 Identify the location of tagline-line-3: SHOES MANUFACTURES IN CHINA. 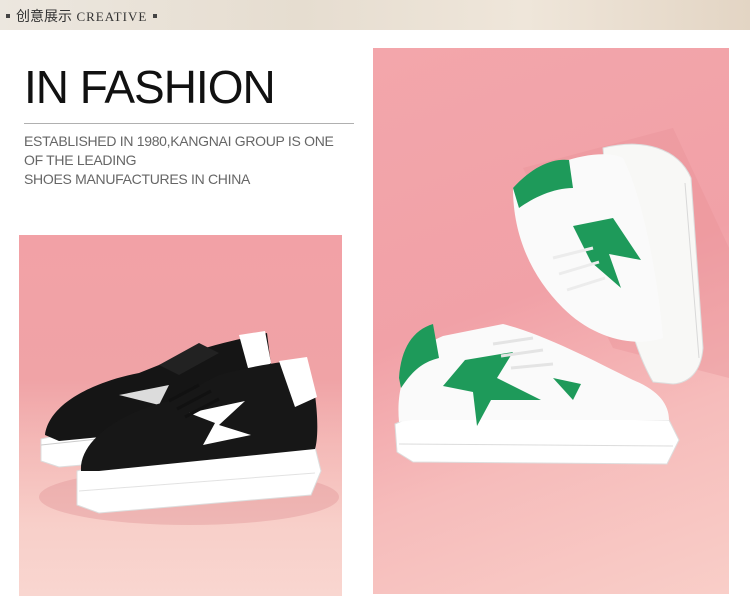
(137, 179).